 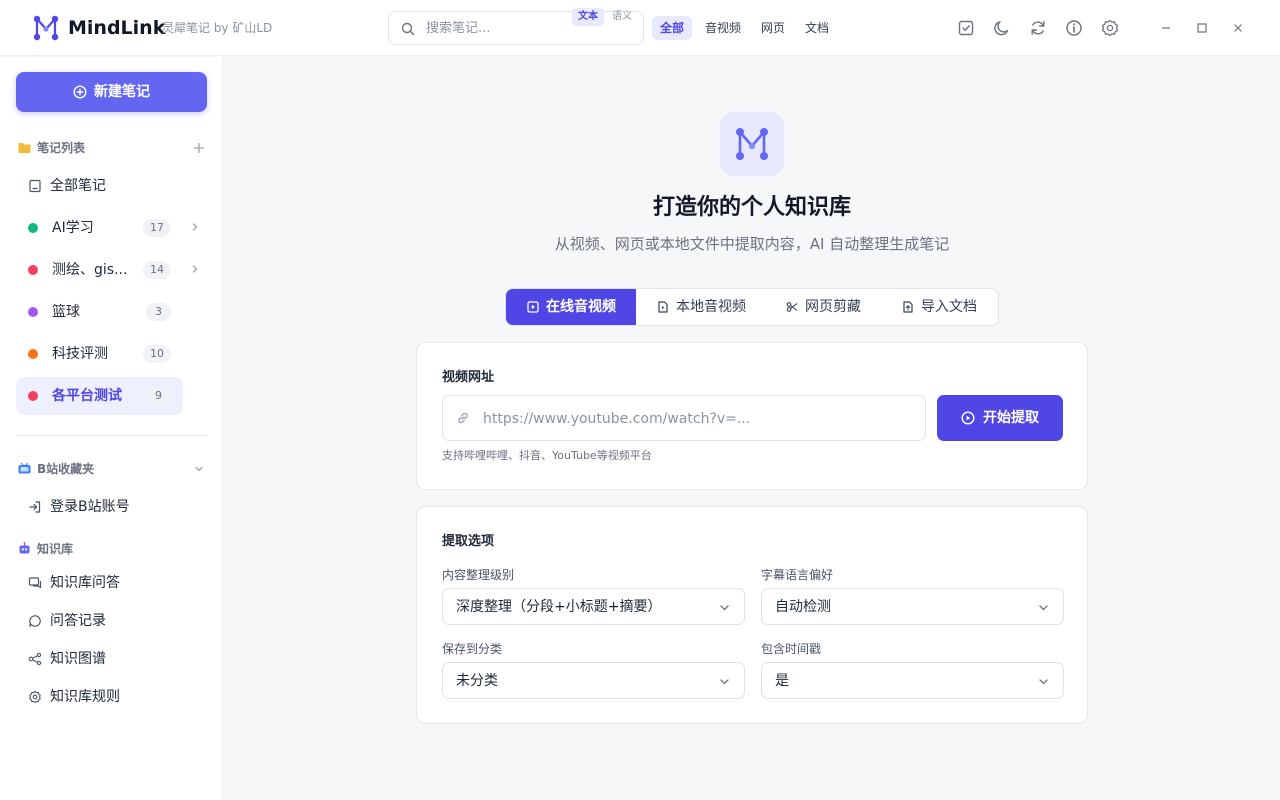 What do you see at coordinates (622, 17) in the screenshot?
I see `search-mode-semantic: 语义` at bounding box center [622, 17].